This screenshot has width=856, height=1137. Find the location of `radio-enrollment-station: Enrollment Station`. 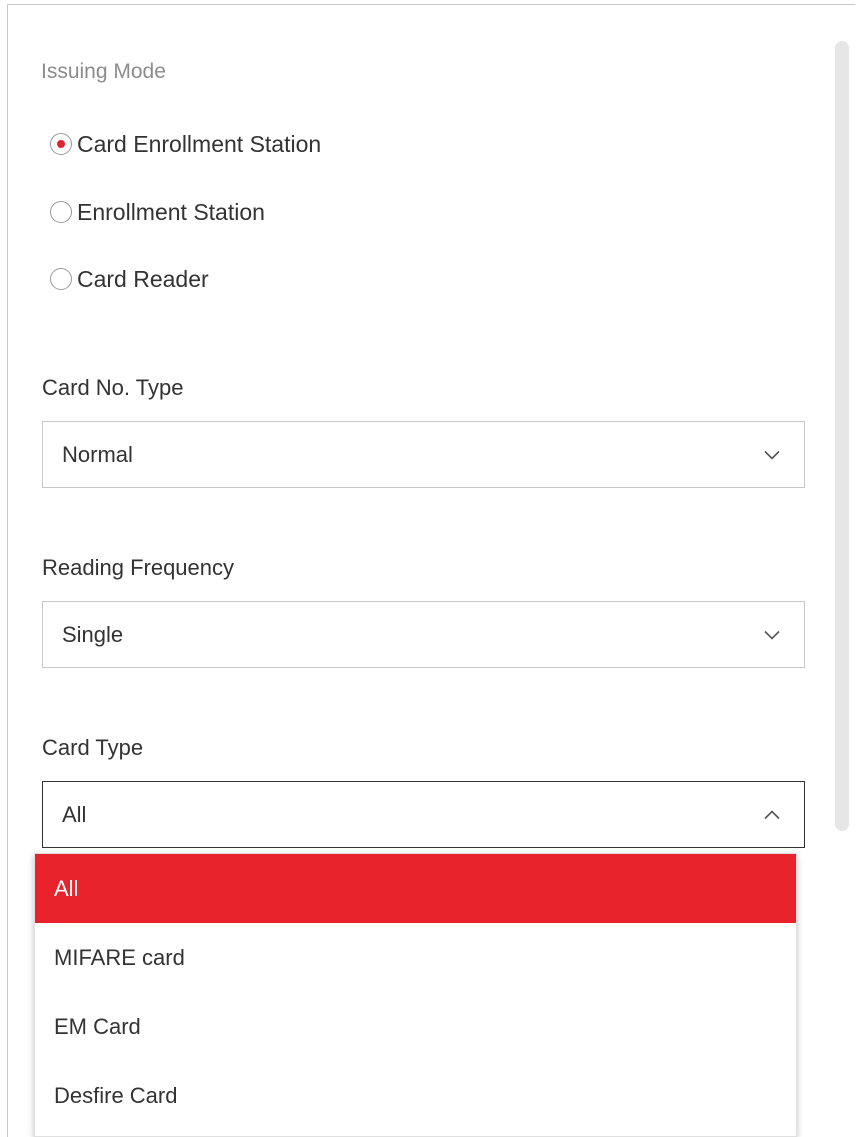

radio-enrollment-station: Enrollment Station is located at coordinates (157, 212).